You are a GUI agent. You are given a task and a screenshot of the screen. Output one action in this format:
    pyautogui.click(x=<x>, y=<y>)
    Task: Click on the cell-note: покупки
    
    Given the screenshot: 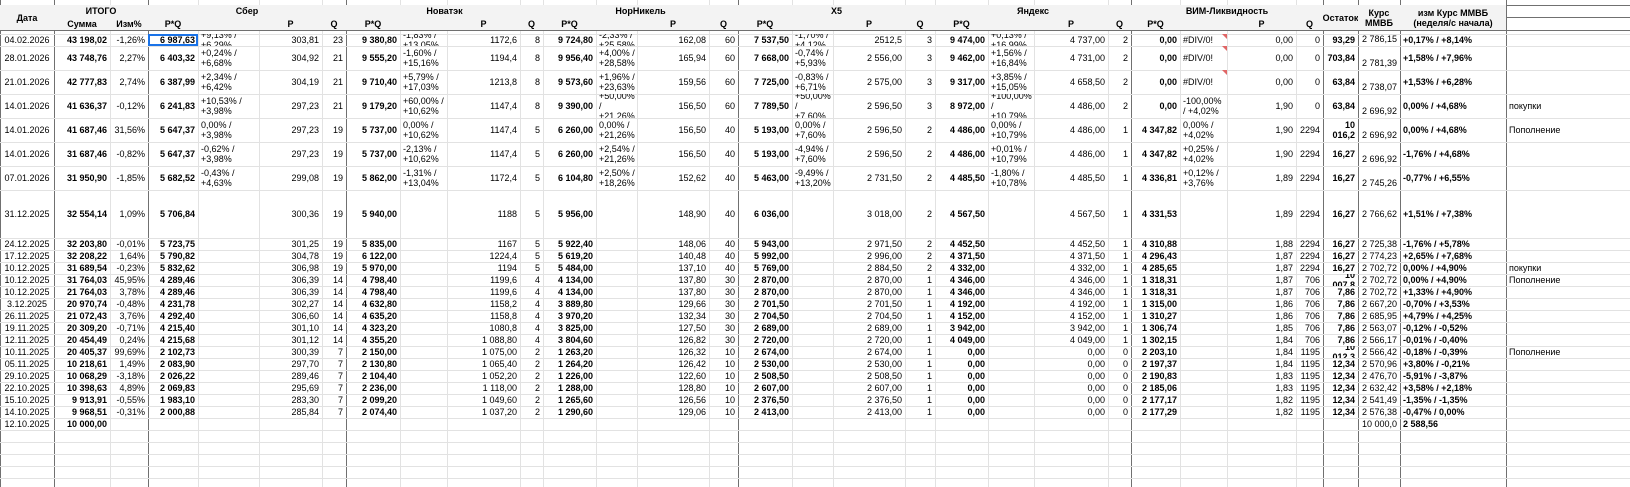 What is the action you would take?
    pyautogui.click(x=1568, y=268)
    